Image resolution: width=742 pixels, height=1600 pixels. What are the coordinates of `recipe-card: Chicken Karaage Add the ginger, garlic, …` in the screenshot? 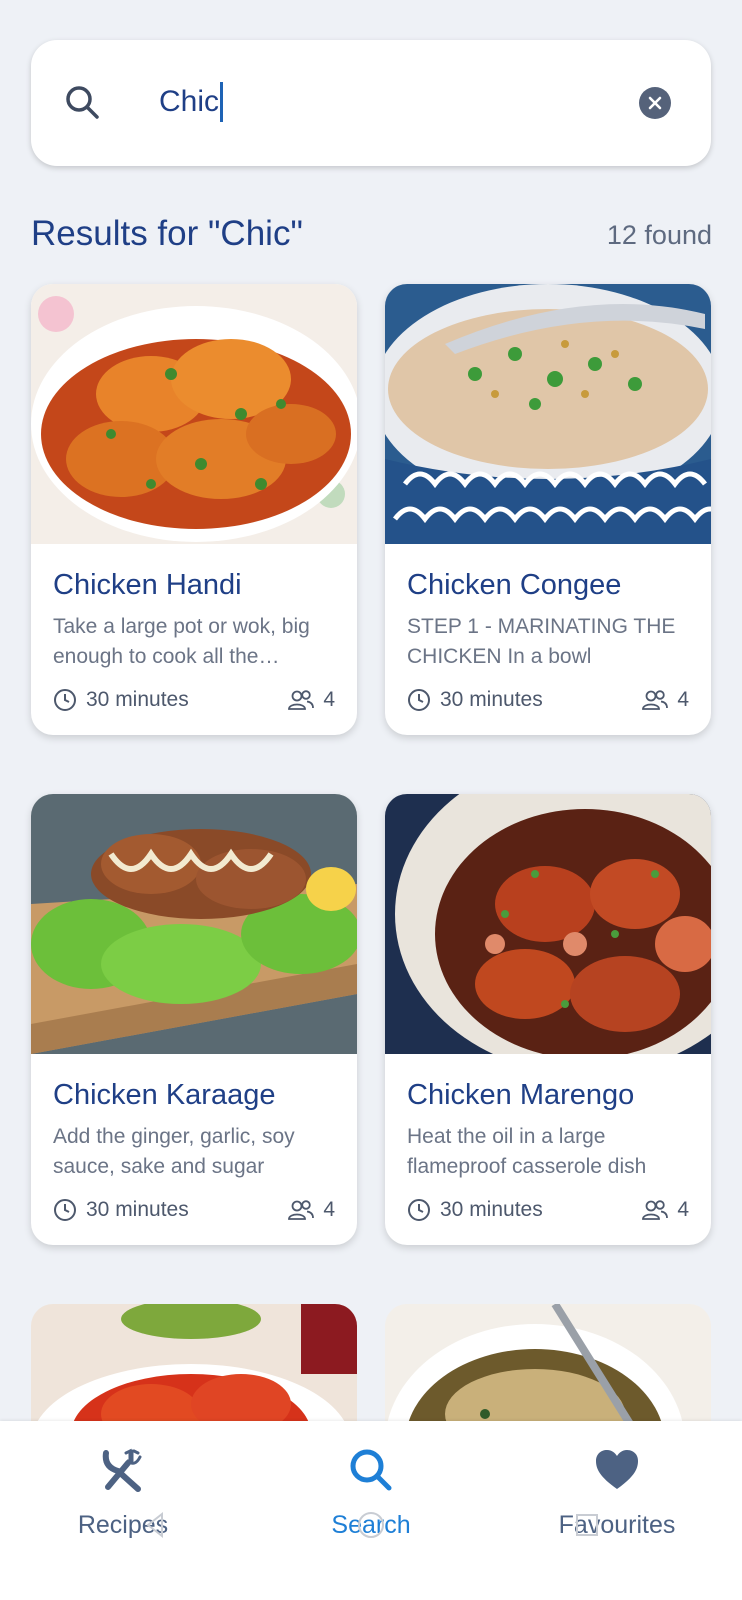 It's located at (194, 1019).